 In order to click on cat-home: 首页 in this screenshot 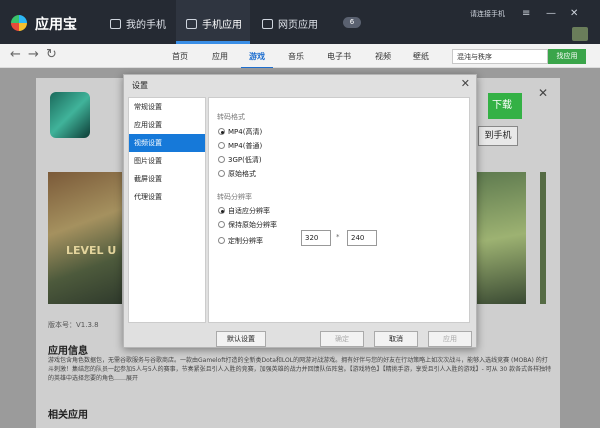, I will do `click(180, 56)`.